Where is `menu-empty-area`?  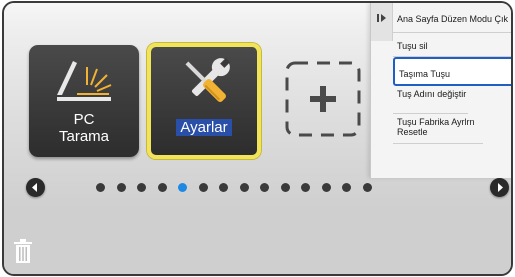
menu-empty-area is located at coordinates (452, 161).